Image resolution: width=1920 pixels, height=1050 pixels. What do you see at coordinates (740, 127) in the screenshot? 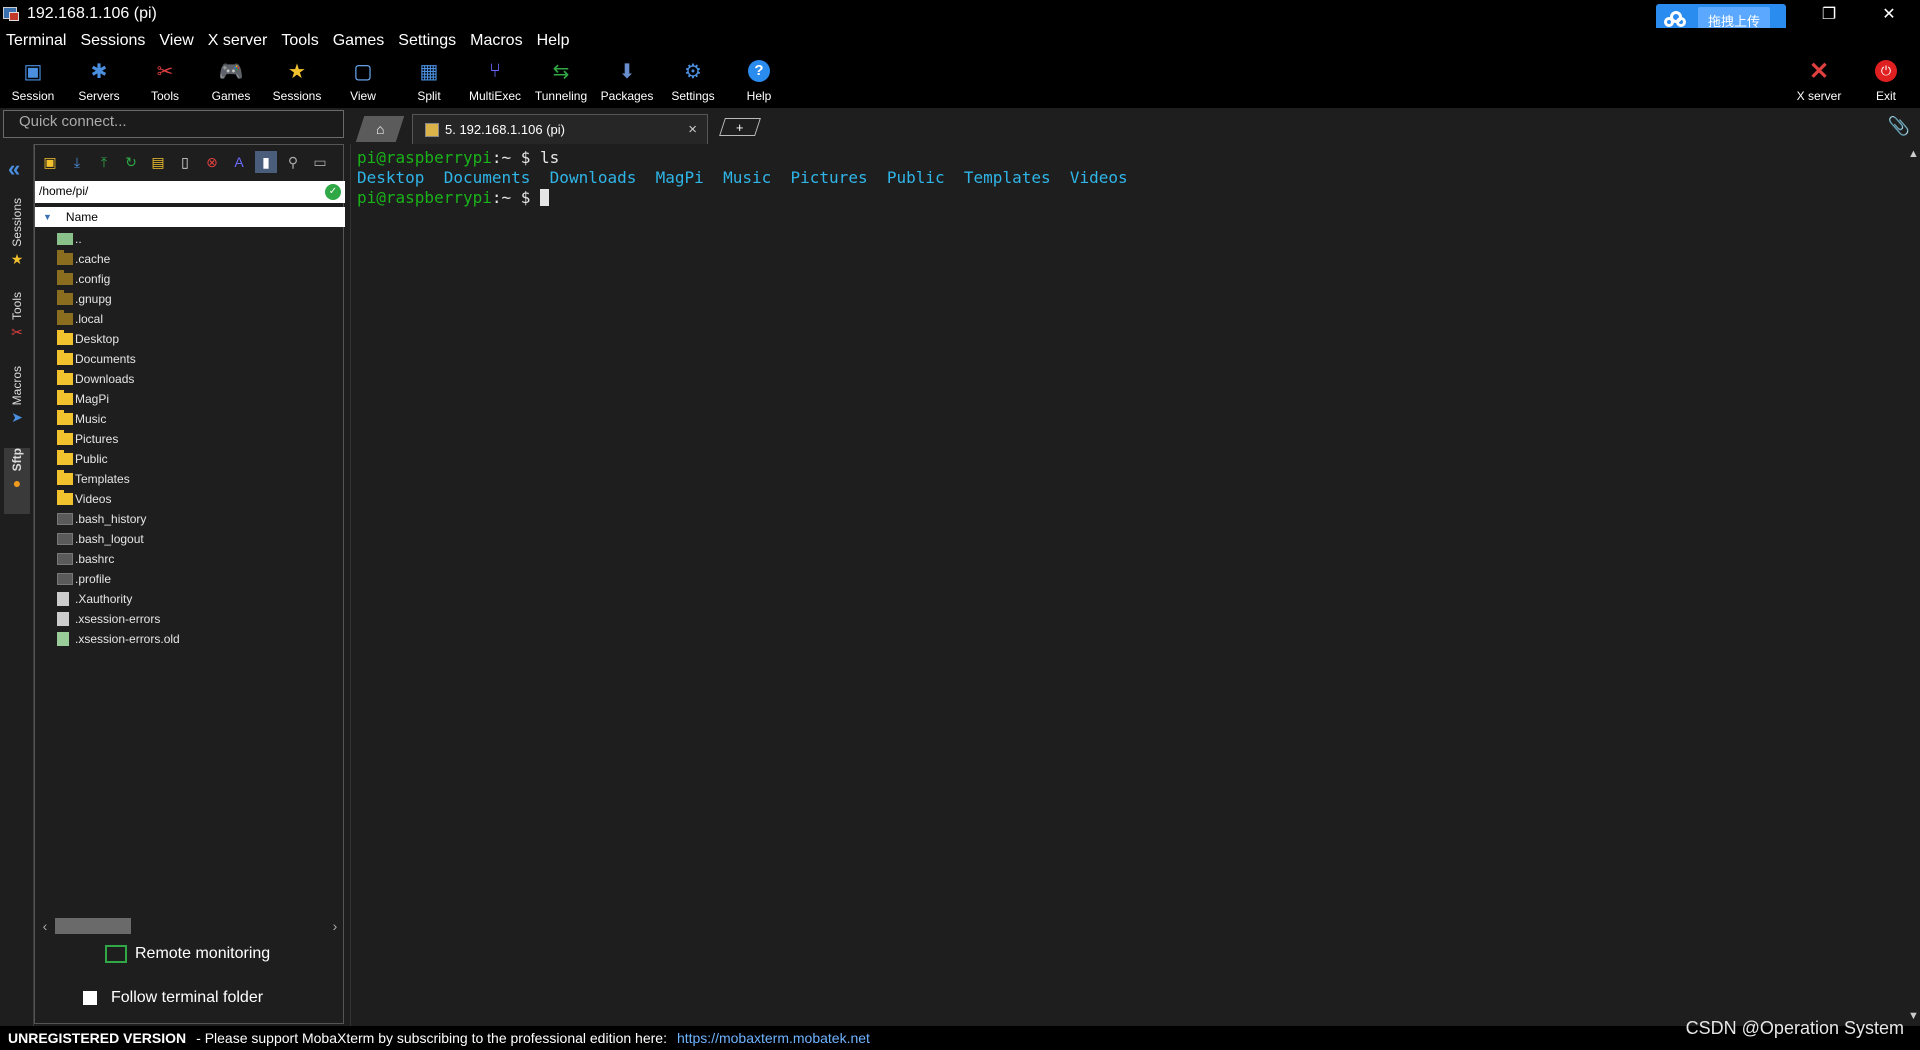
I see `new-tab-button: +` at bounding box center [740, 127].